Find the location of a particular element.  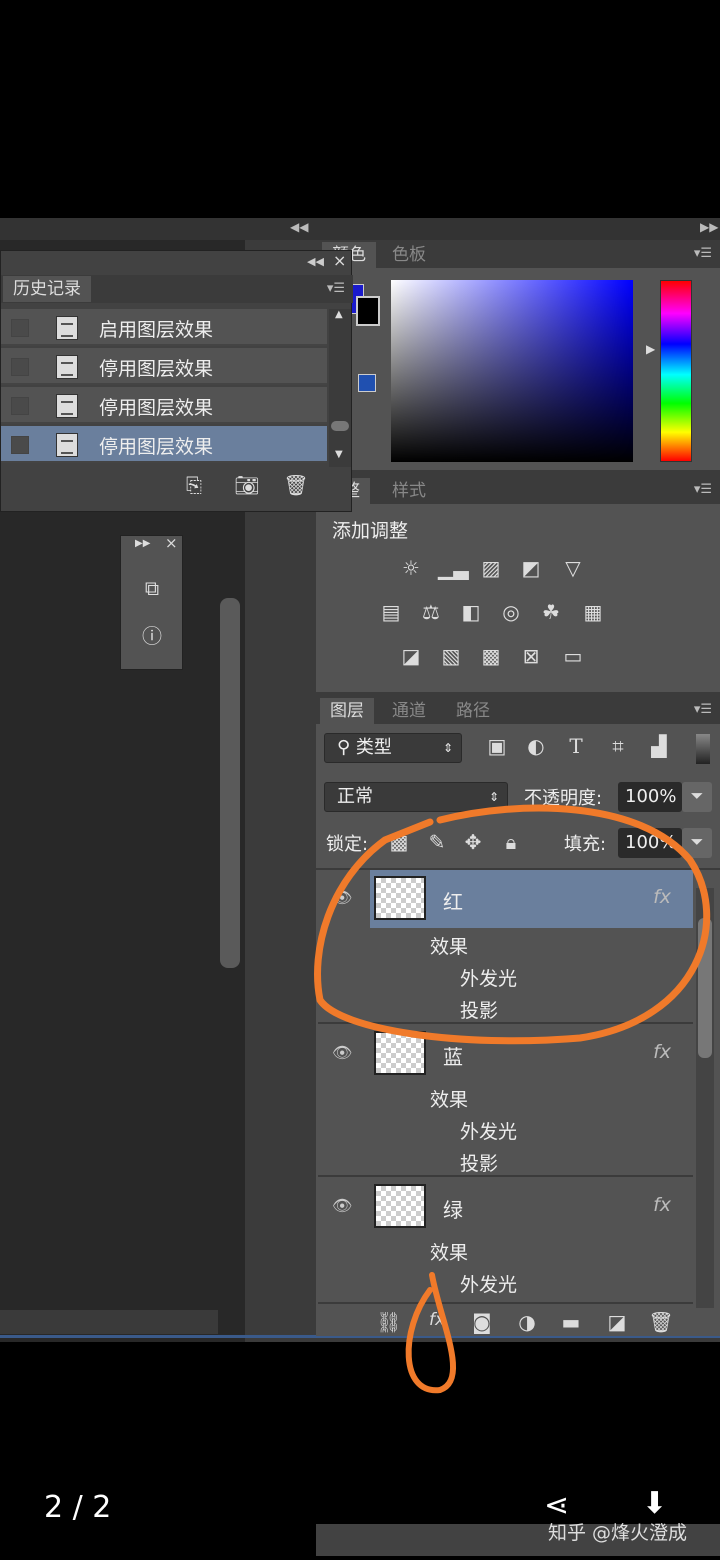

page-counter: 2 / 2 is located at coordinates (78, 1507).